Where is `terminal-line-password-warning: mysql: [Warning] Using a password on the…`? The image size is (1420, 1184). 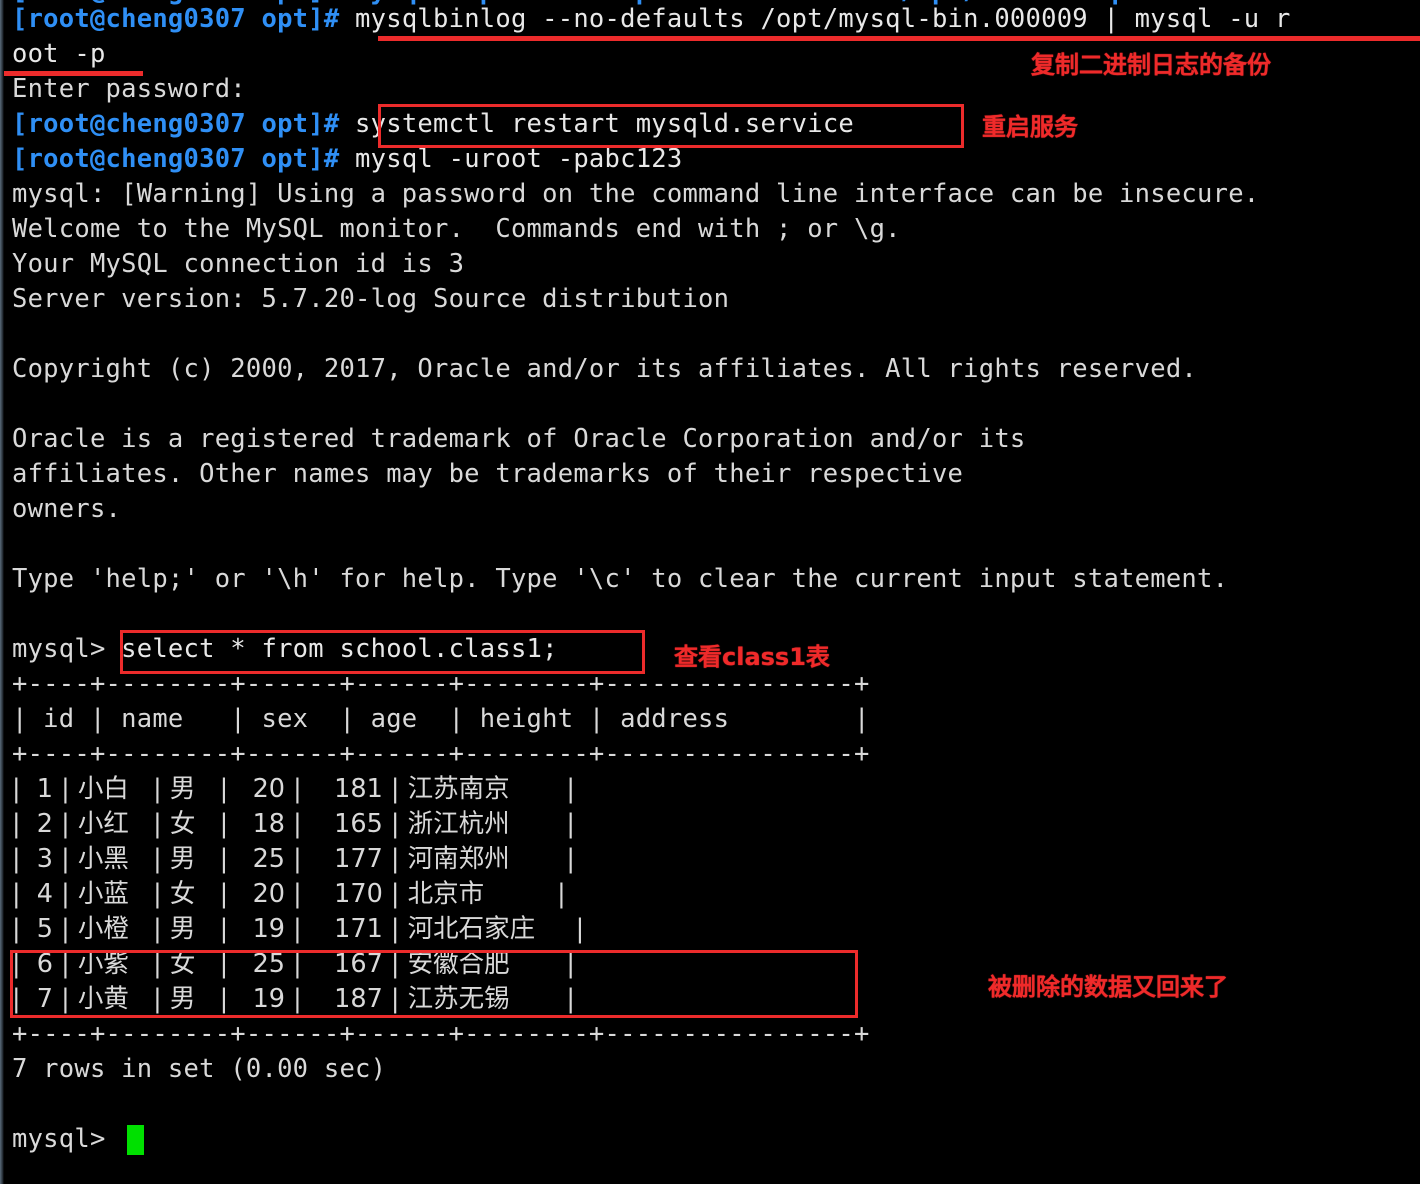 terminal-line-password-warning: mysql: [Warning] Using a password on the… is located at coordinates (635, 194).